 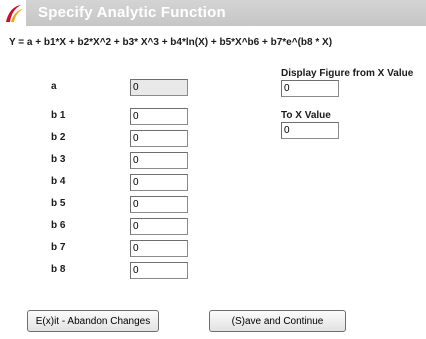 What do you see at coordinates (159, 248) in the screenshot?
I see `param-input-b7` at bounding box center [159, 248].